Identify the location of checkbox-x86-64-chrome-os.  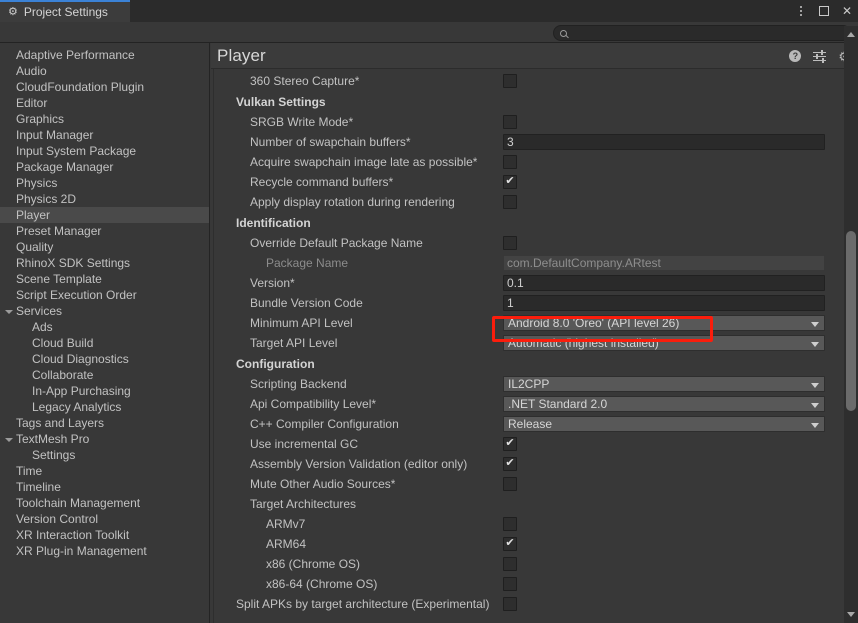
(510, 584).